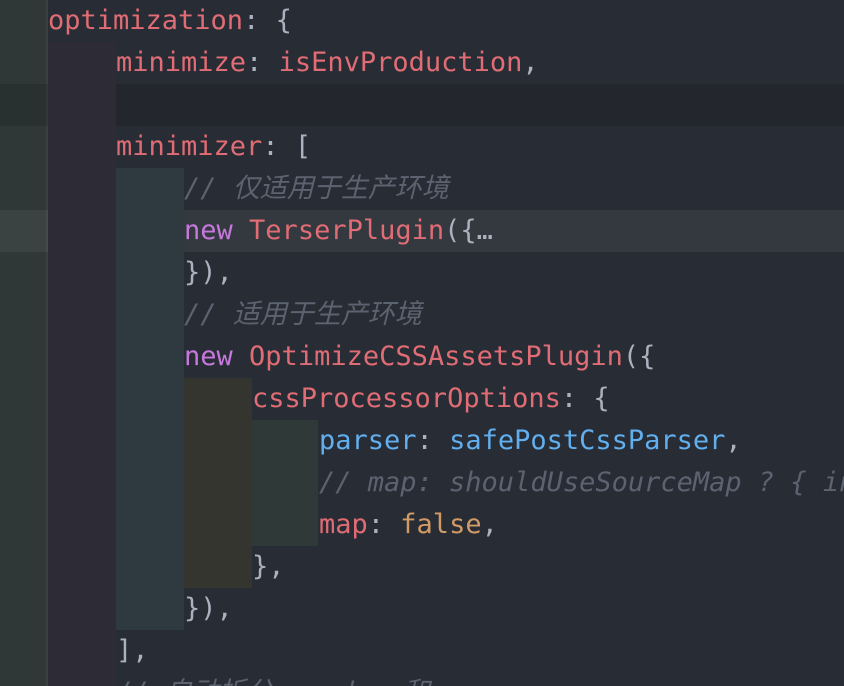 Image resolution: width=844 pixels, height=686 pixels. I want to click on code-line-minimize: minimize: isEnvProduction,, so click(327, 63).